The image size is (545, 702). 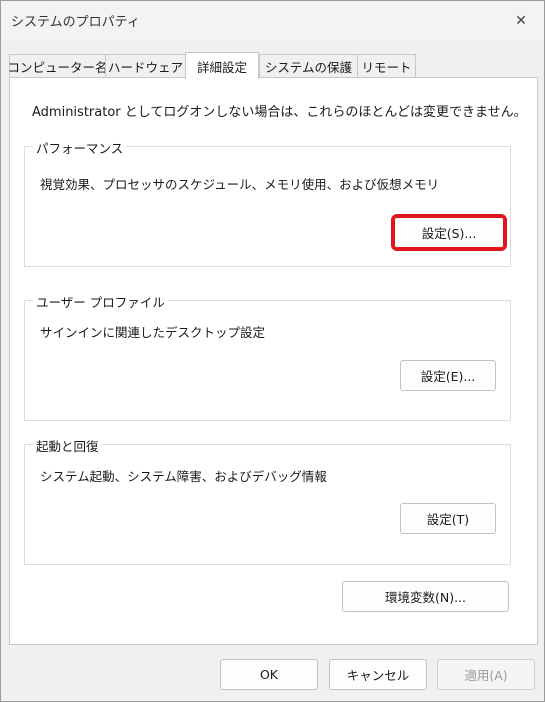 I want to click on close-button: ✕, so click(x=521, y=21).